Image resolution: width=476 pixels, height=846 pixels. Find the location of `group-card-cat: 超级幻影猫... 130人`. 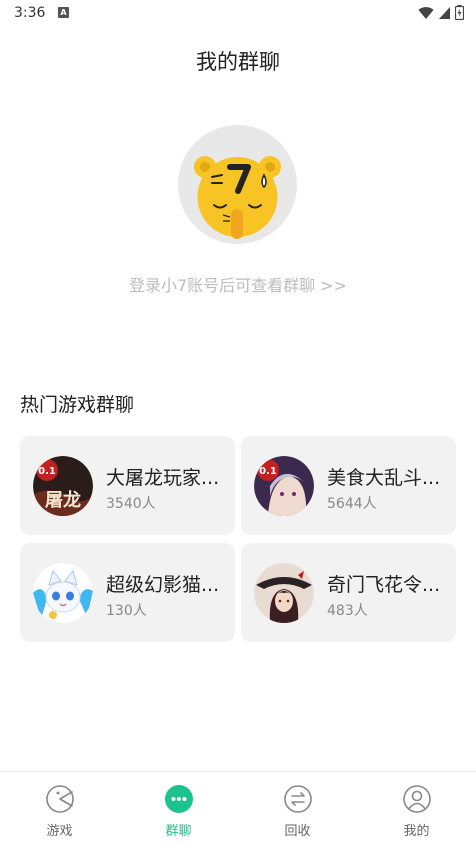

group-card-cat: 超级幻影猫... 130人 is located at coordinates (127, 592).